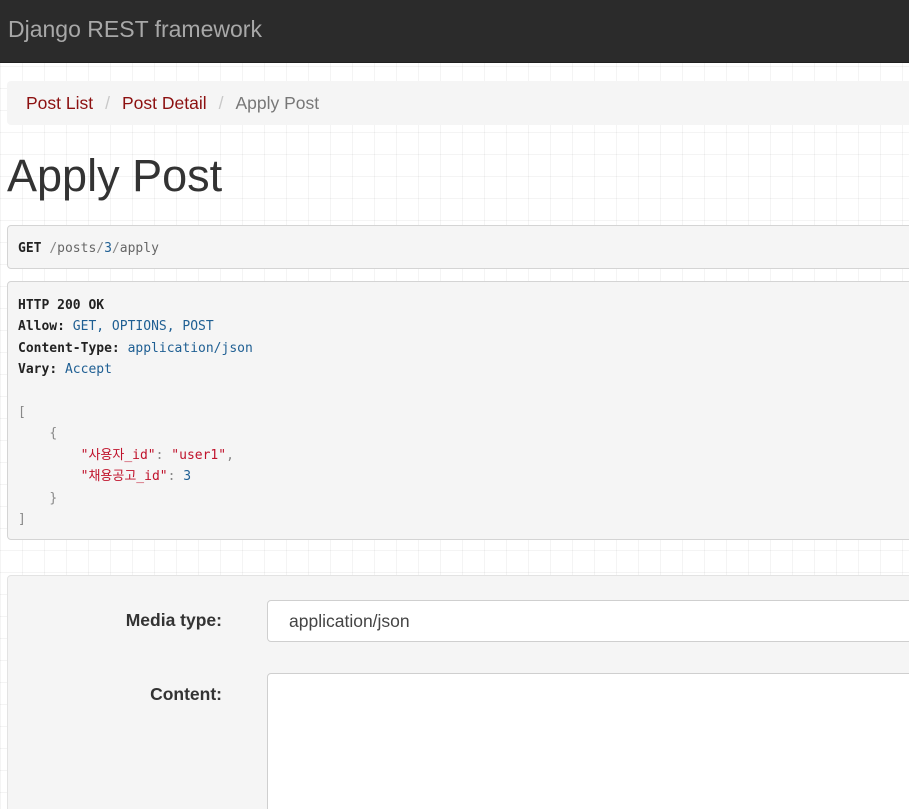  Describe the element at coordinates (157, 455) in the screenshot. I see `json-field: "사용자_id": "user1",` at that location.